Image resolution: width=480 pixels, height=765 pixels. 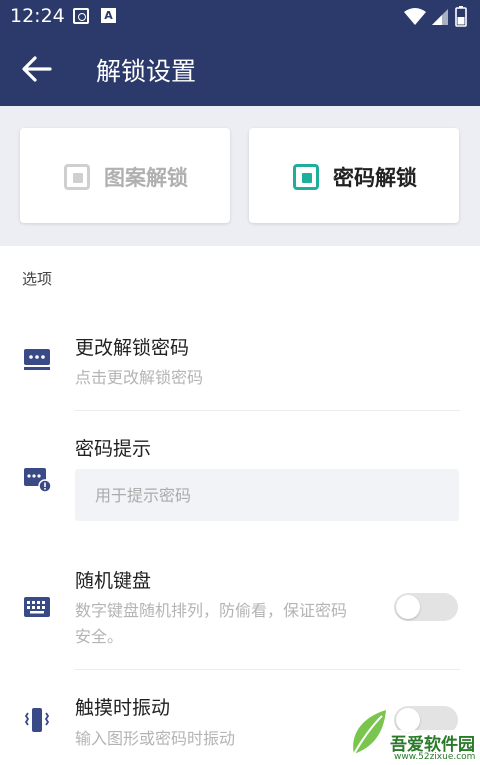 What do you see at coordinates (240, 17) in the screenshot?
I see `status-bar: 12:24 A` at bounding box center [240, 17].